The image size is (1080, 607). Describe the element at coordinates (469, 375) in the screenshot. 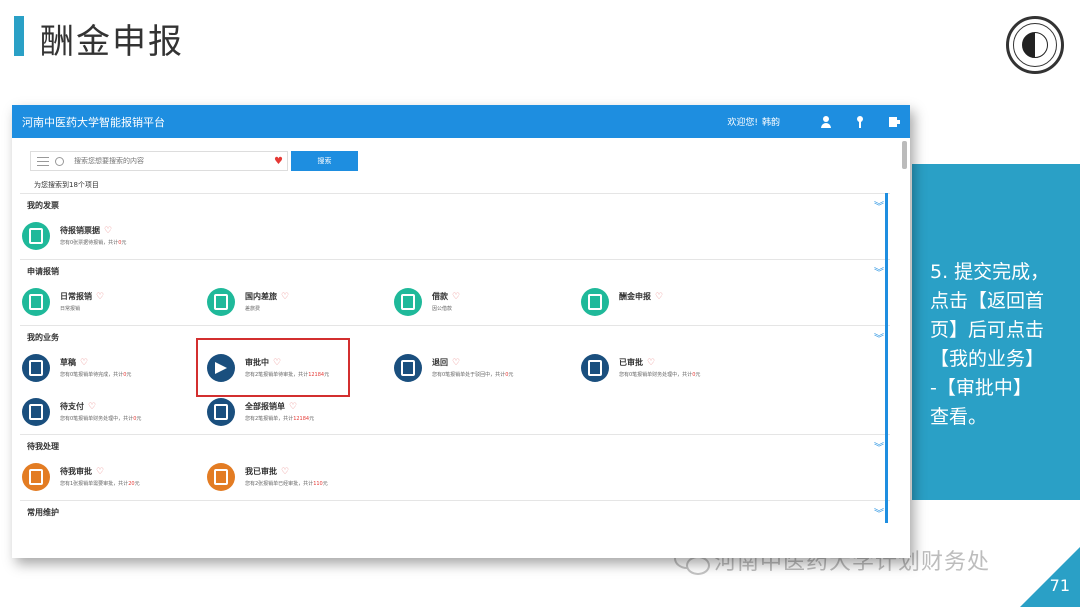

I see `item-desc-prefix: 您有0笔报销单处于驳回中，共计` at that location.